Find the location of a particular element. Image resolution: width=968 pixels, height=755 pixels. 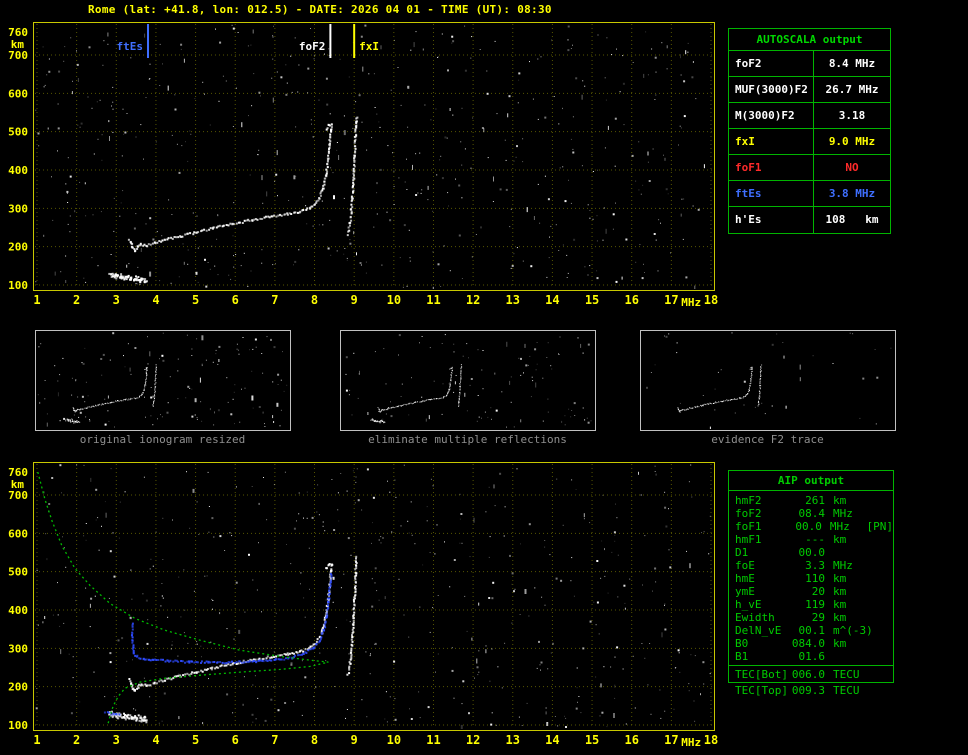

table-row-B1: B1 01.6 is located at coordinates (811, 656).